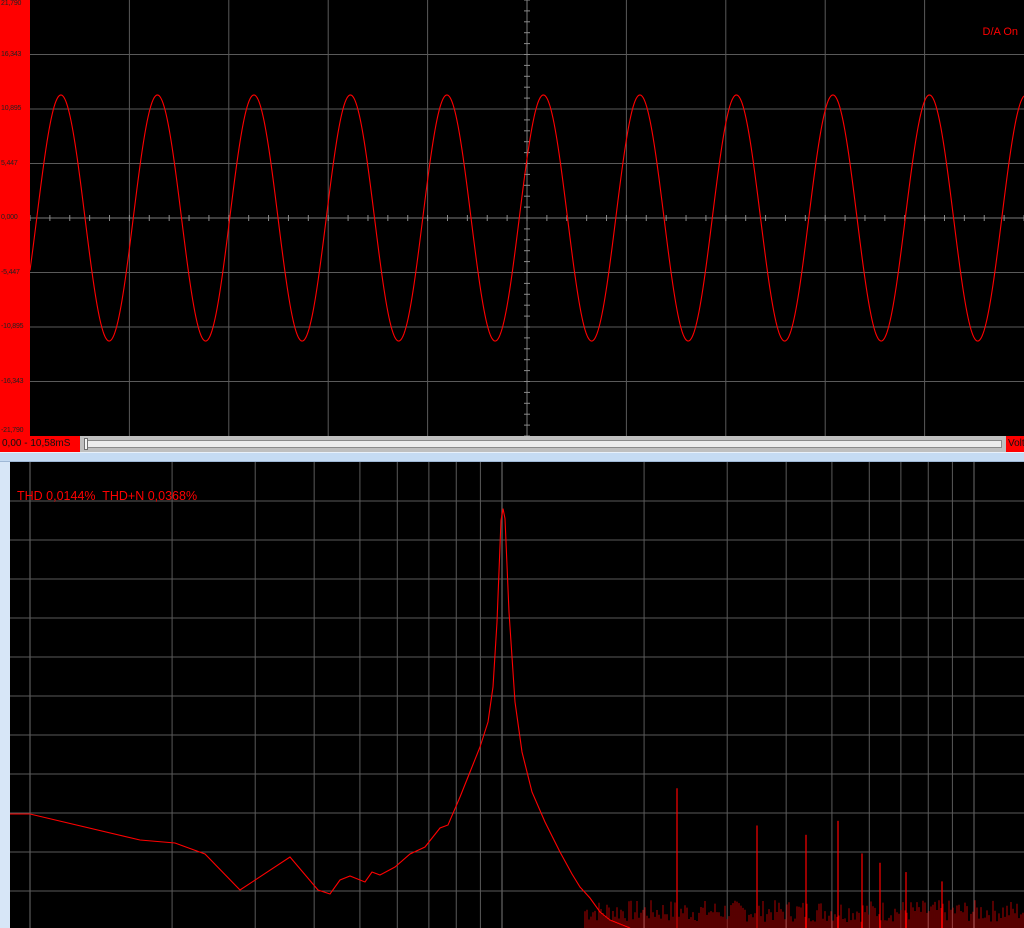 The height and width of the screenshot is (928, 1024). I want to click on y-tick-label: -21,790, so click(12, 430).